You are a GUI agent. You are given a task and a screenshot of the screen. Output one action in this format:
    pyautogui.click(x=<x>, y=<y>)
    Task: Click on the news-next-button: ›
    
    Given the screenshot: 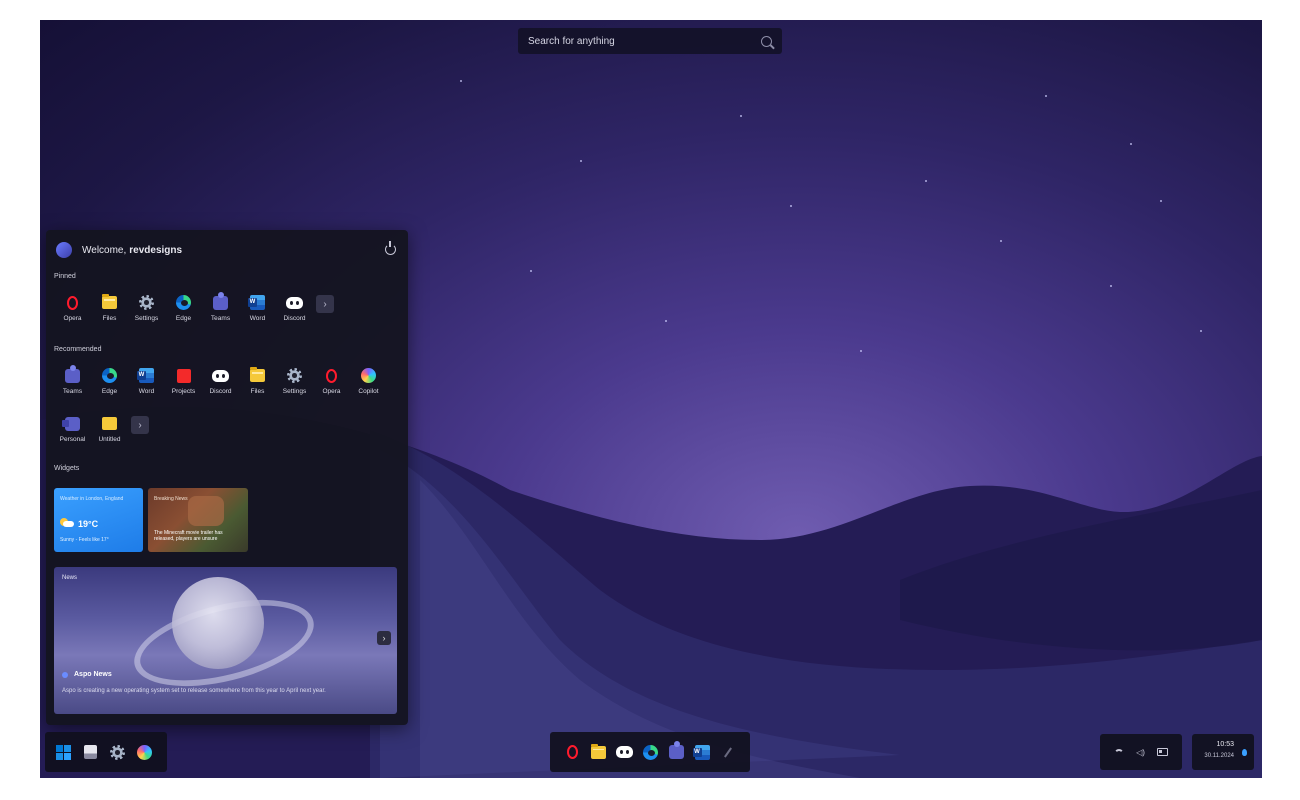 What is the action you would take?
    pyautogui.click(x=384, y=638)
    